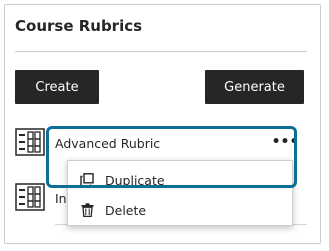  What do you see at coordinates (135, 180) in the screenshot?
I see `menu-item-label: Duplicate` at bounding box center [135, 180].